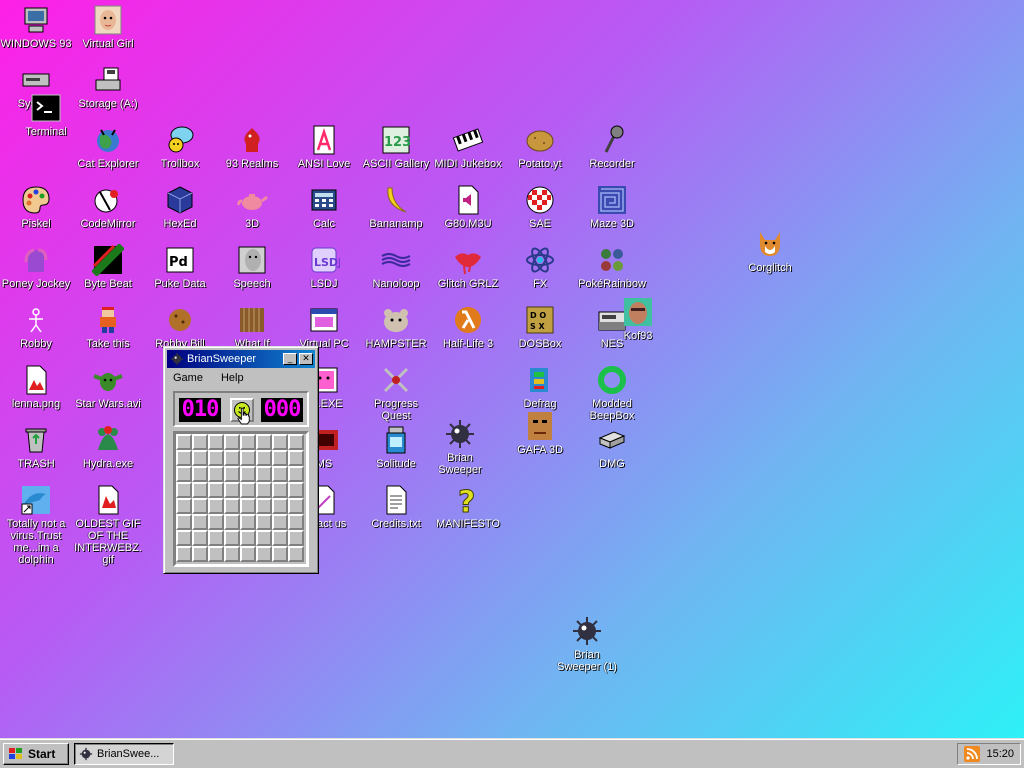 The image size is (1024, 768). Describe the element at coordinates (324, 147) in the screenshot. I see `desktop-icon-ansi-love: ANSI Love` at that location.